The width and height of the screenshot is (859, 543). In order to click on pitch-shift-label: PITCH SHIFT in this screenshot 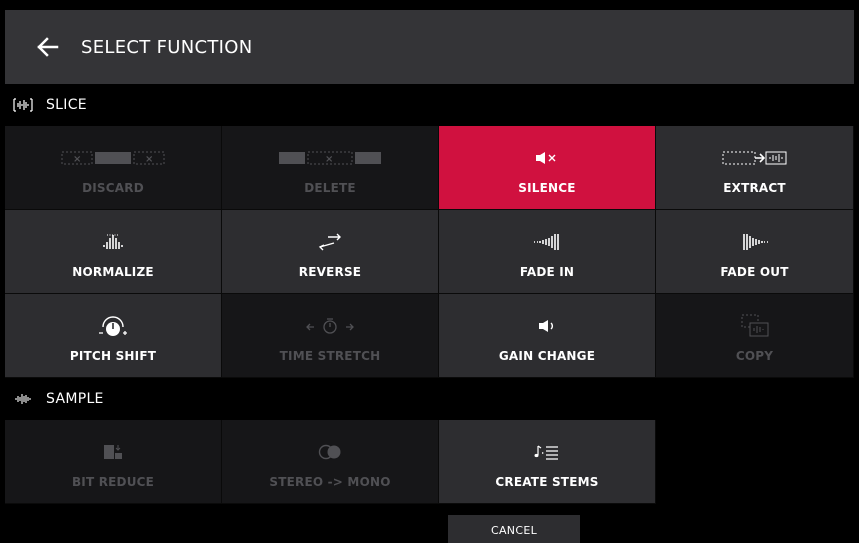, I will do `click(113, 355)`.